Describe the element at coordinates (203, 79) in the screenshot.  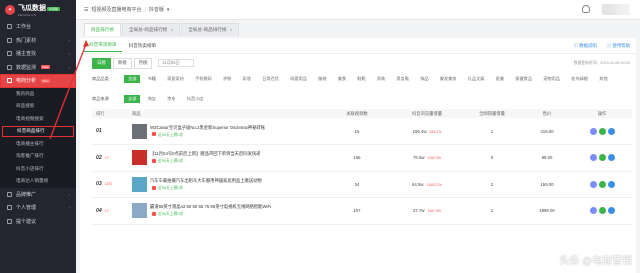
I see `category-chip: 手机数码` at that location.